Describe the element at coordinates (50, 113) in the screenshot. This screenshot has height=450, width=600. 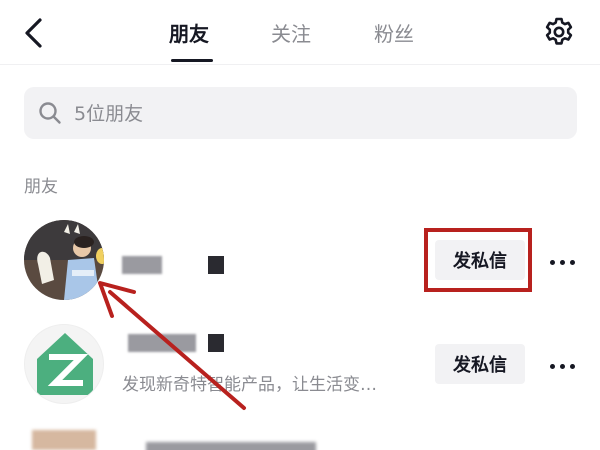
I see `search-icon` at that location.